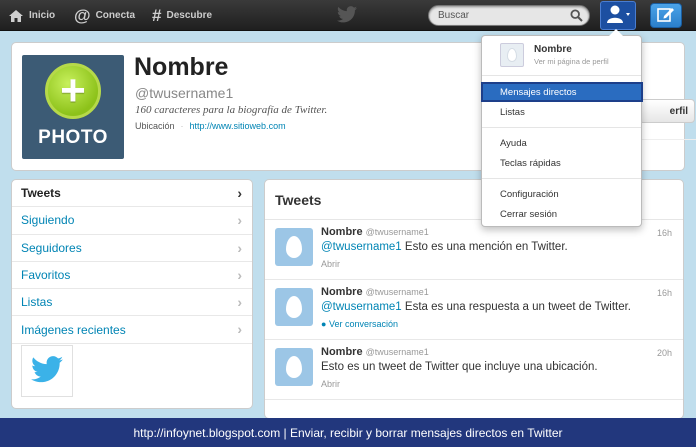  What do you see at coordinates (561, 143) in the screenshot?
I see `menu-item-help: Ayuda` at bounding box center [561, 143].